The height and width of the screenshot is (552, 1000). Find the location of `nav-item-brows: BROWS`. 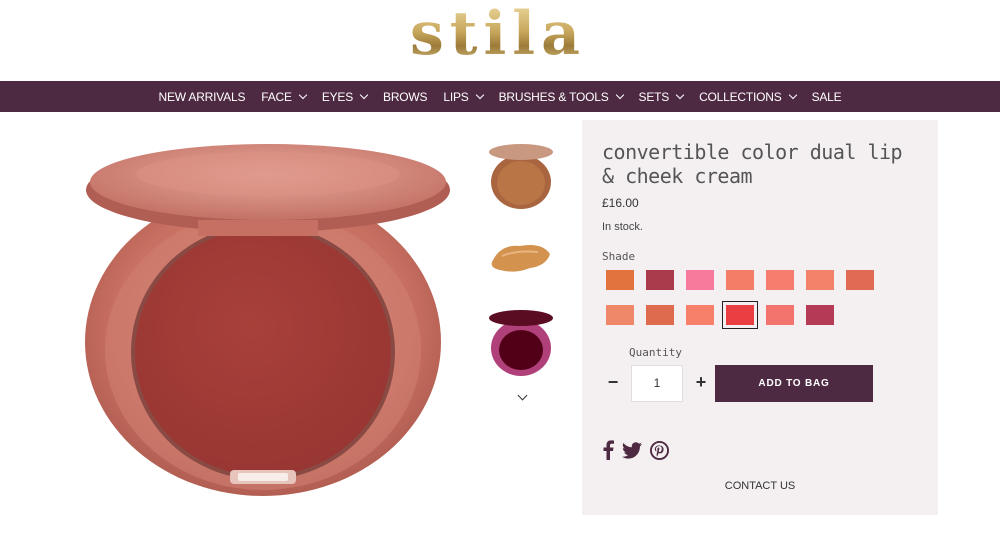

nav-item-brows: BROWS is located at coordinates (405, 97).